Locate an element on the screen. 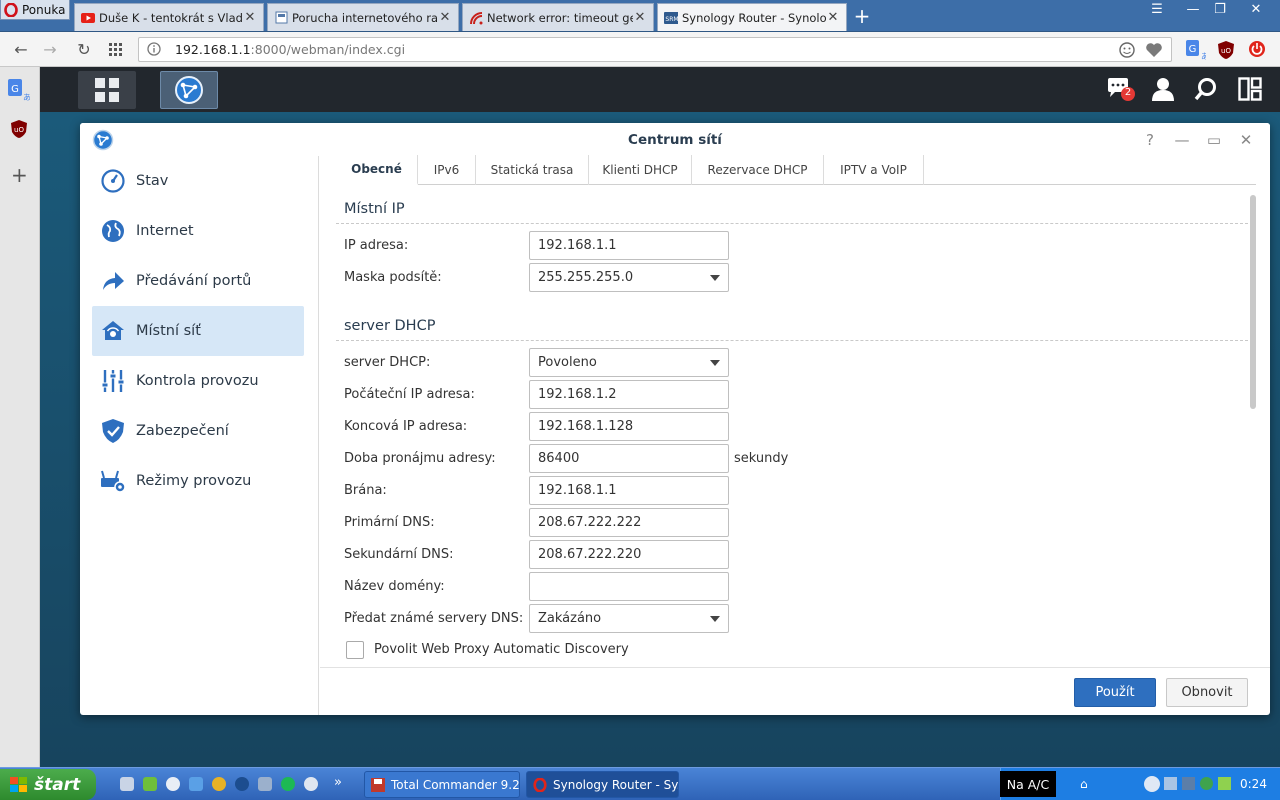  browser-tab-youtube: Duše K - tentokrát s Vladimír... ✕ is located at coordinates (169, 17).